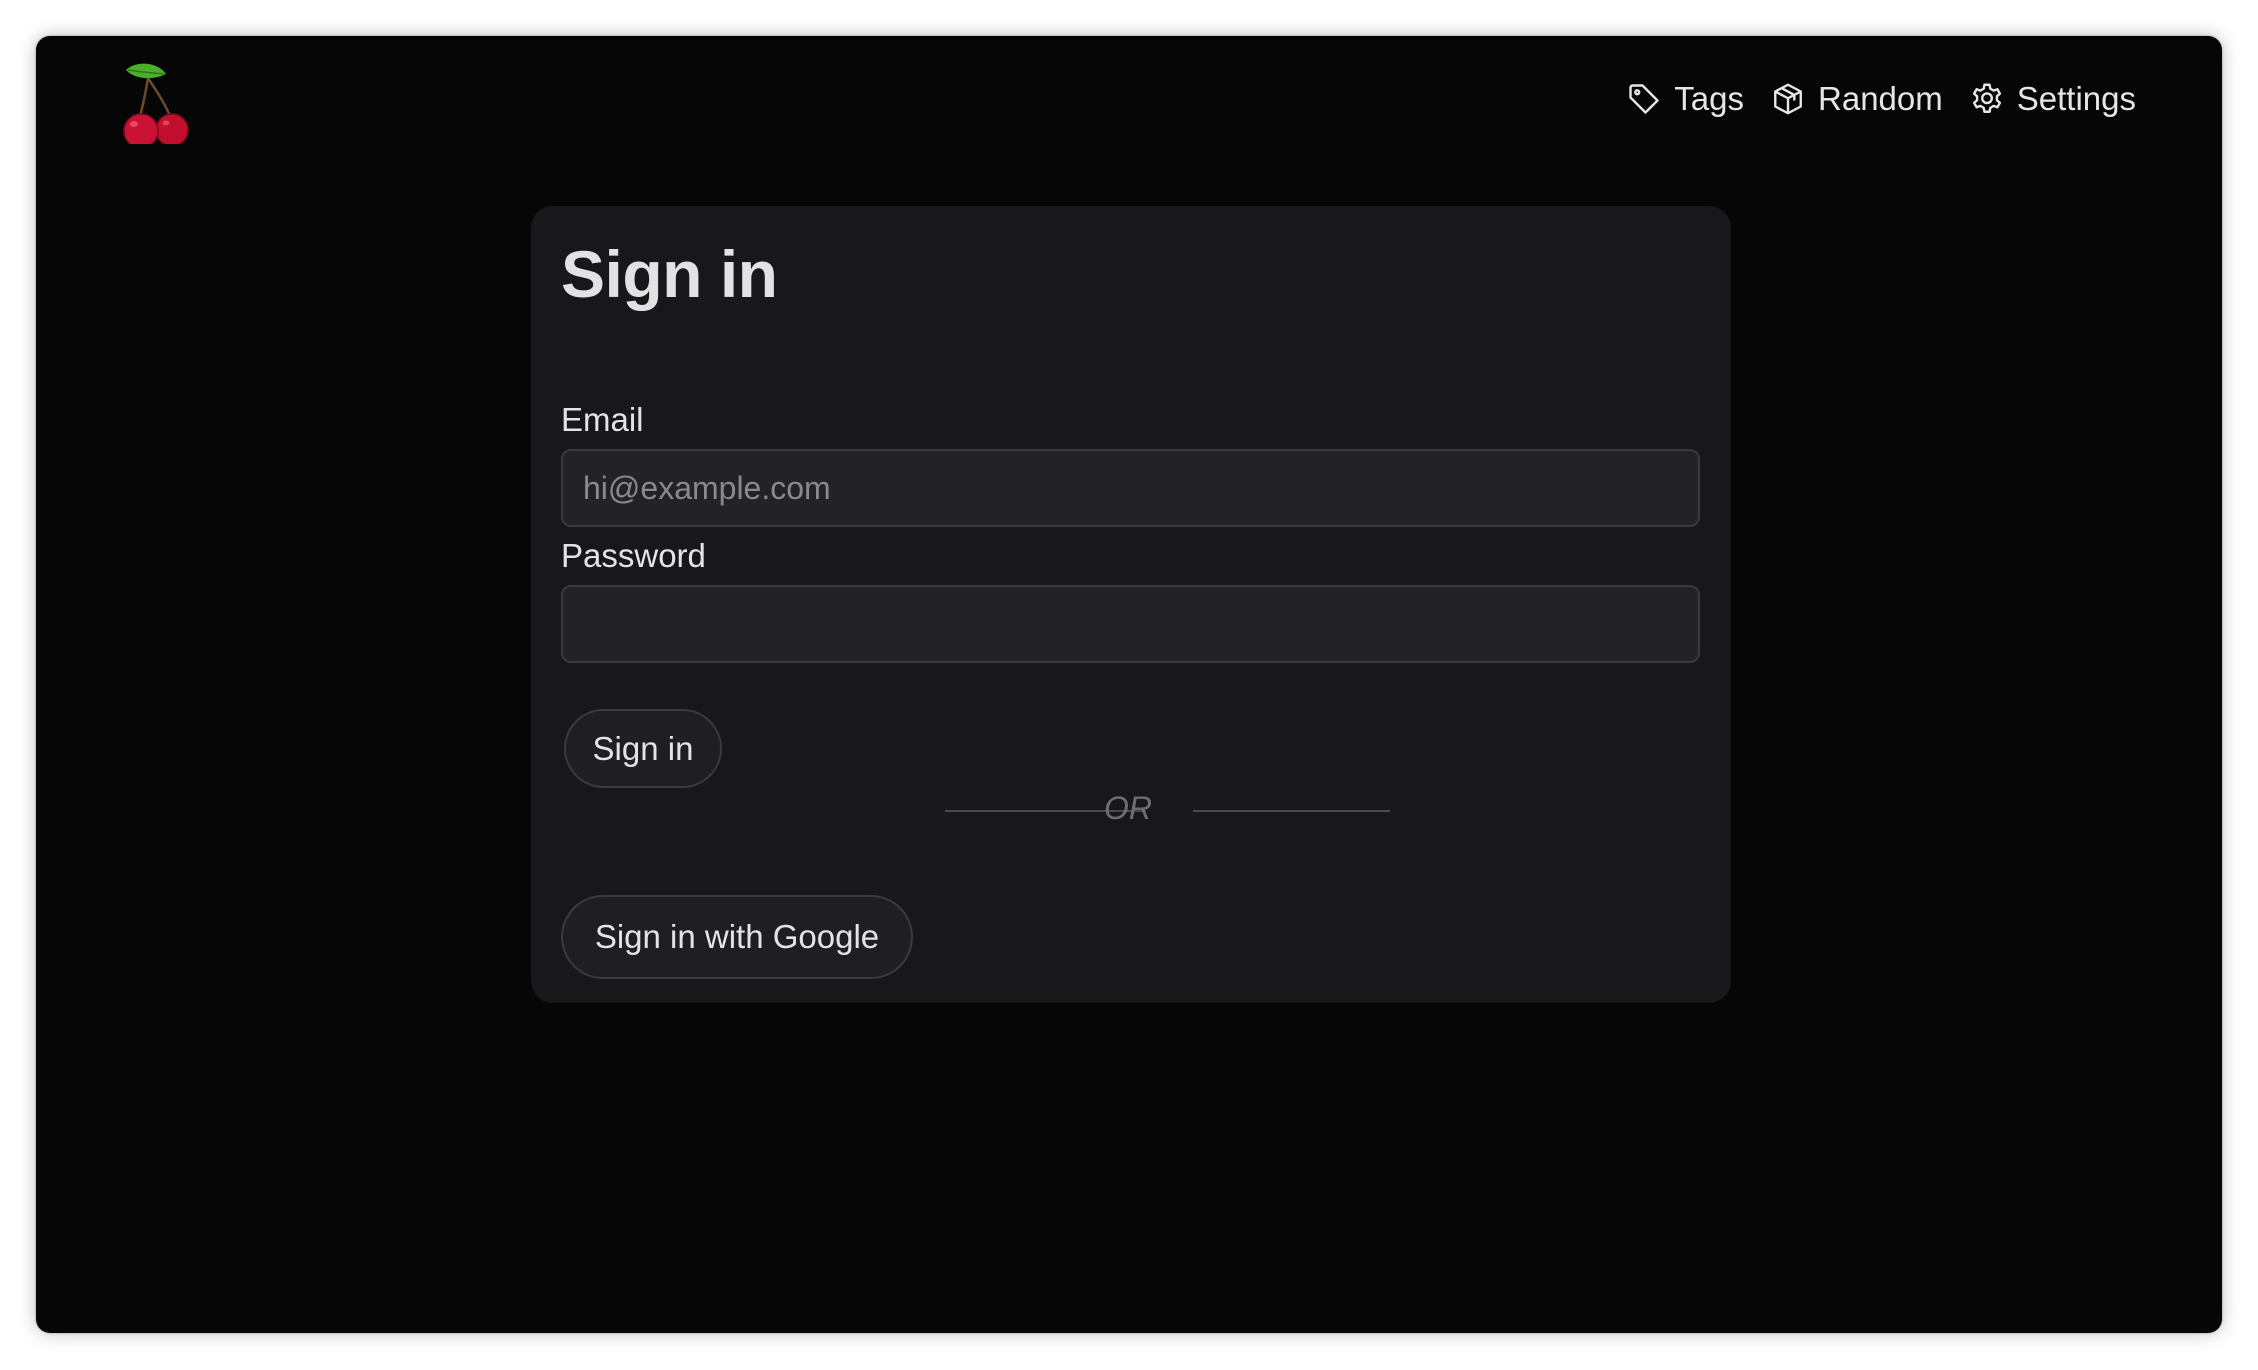 The width and height of the screenshot is (2258, 1370). I want to click on nav-settings-label: Settings, so click(2076, 98).